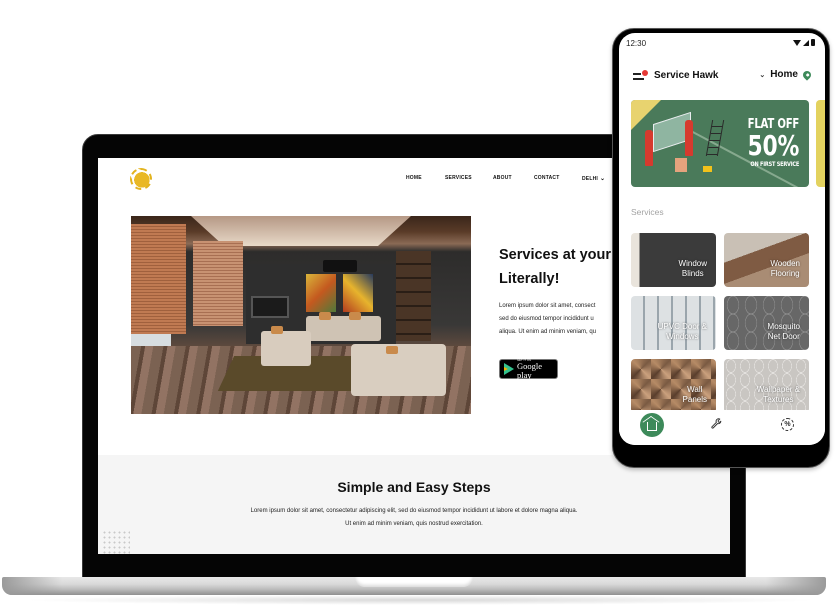 This screenshot has width=839, height=611. What do you see at coordinates (414, 487) in the screenshot?
I see `steps-title: Simple and Easy Steps` at bounding box center [414, 487].